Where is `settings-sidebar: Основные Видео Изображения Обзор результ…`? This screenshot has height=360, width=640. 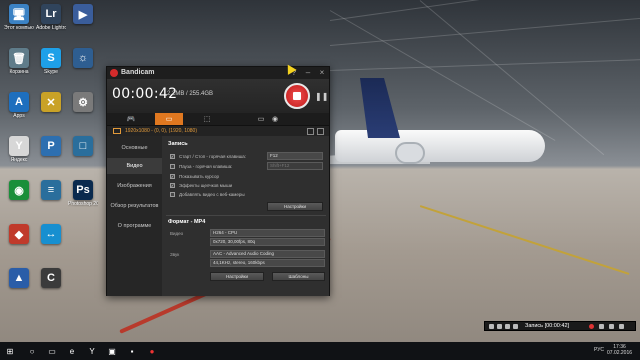 settings-sidebar: Основные Видео Изображения Обзор результ… is located at coordinates (134, 216).